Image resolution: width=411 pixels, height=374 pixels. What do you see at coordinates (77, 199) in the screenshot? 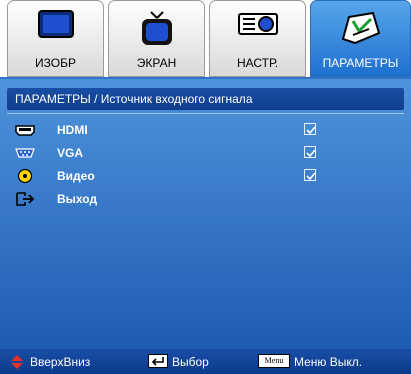
I see `item-label: Выход` at bounding box center [77, 199].